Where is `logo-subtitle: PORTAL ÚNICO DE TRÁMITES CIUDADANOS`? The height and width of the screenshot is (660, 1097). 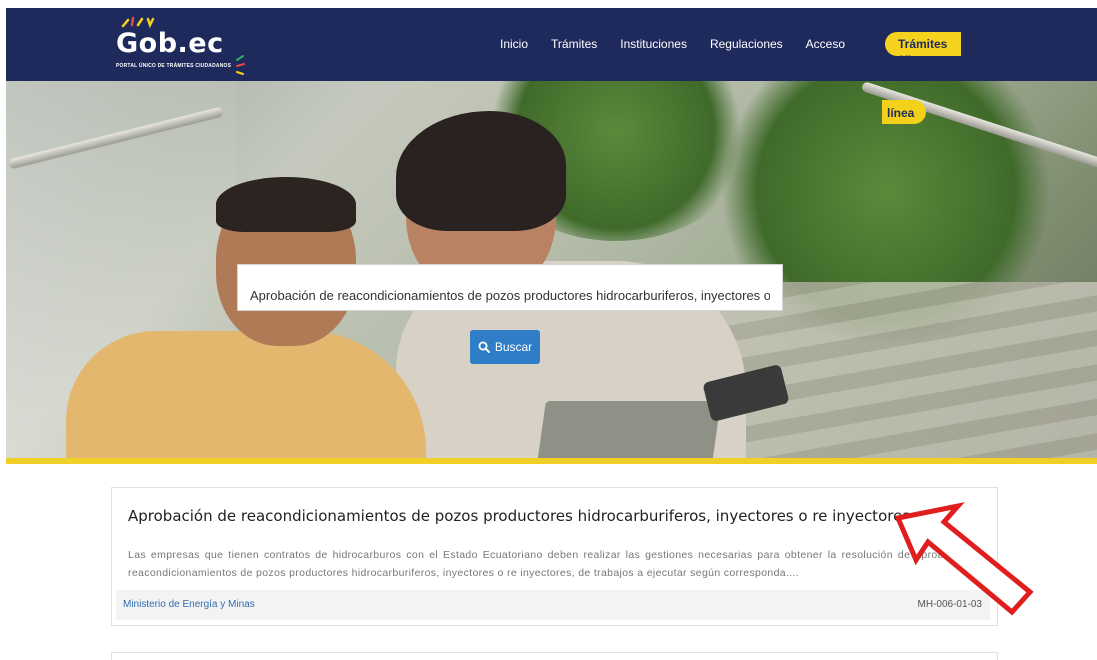 logo-subtitle: PORTAL ÚNICO DE TRÁMITES CIUDADANOS is located at coordinates (174, 66).